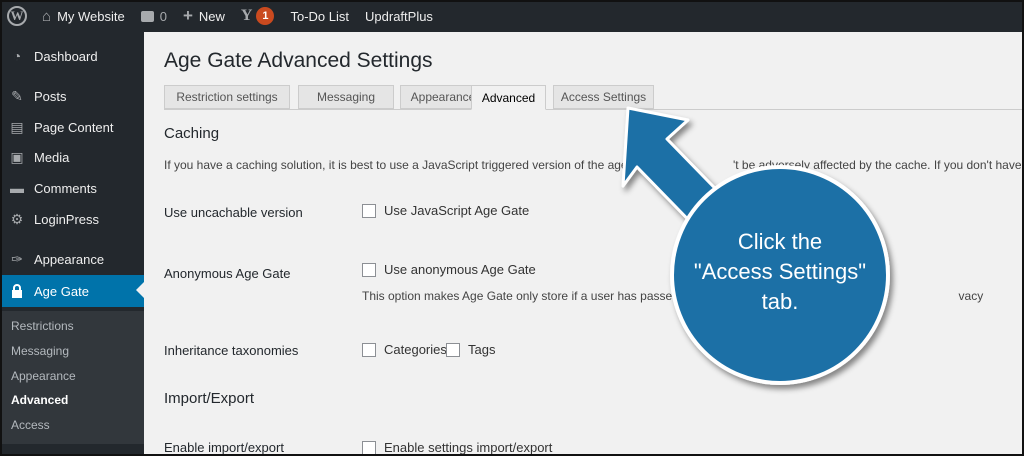  I want to click on new-label: New, so click(211, 16).